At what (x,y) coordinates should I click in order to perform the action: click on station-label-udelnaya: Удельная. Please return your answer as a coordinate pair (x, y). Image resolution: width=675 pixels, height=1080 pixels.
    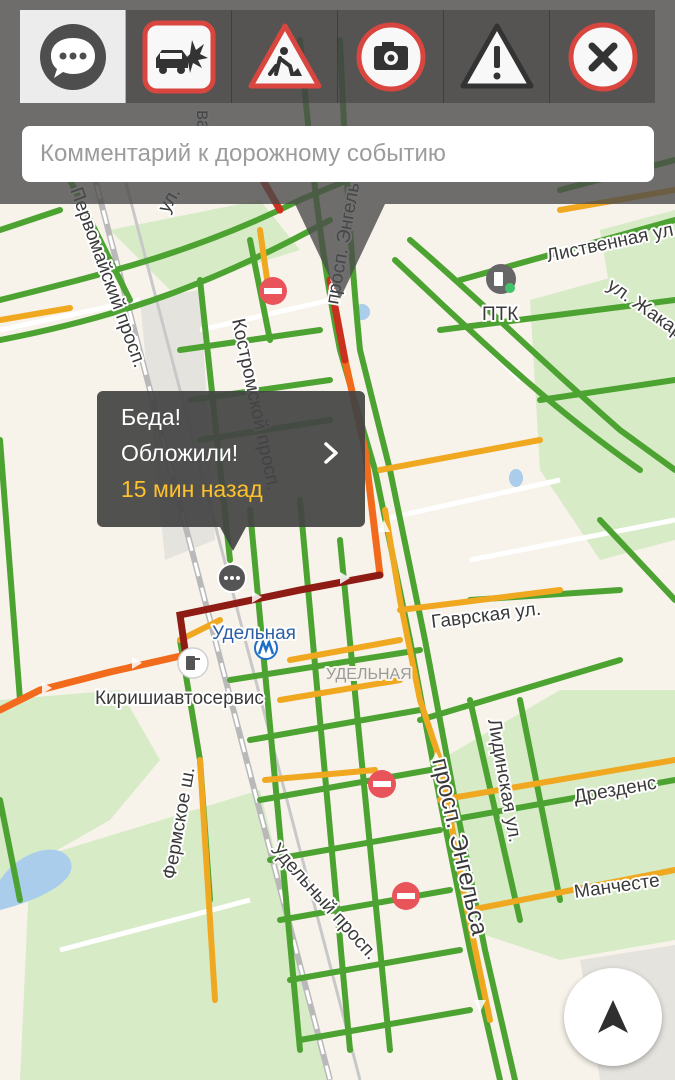
    Looking at the image, I should click on (254, 633).